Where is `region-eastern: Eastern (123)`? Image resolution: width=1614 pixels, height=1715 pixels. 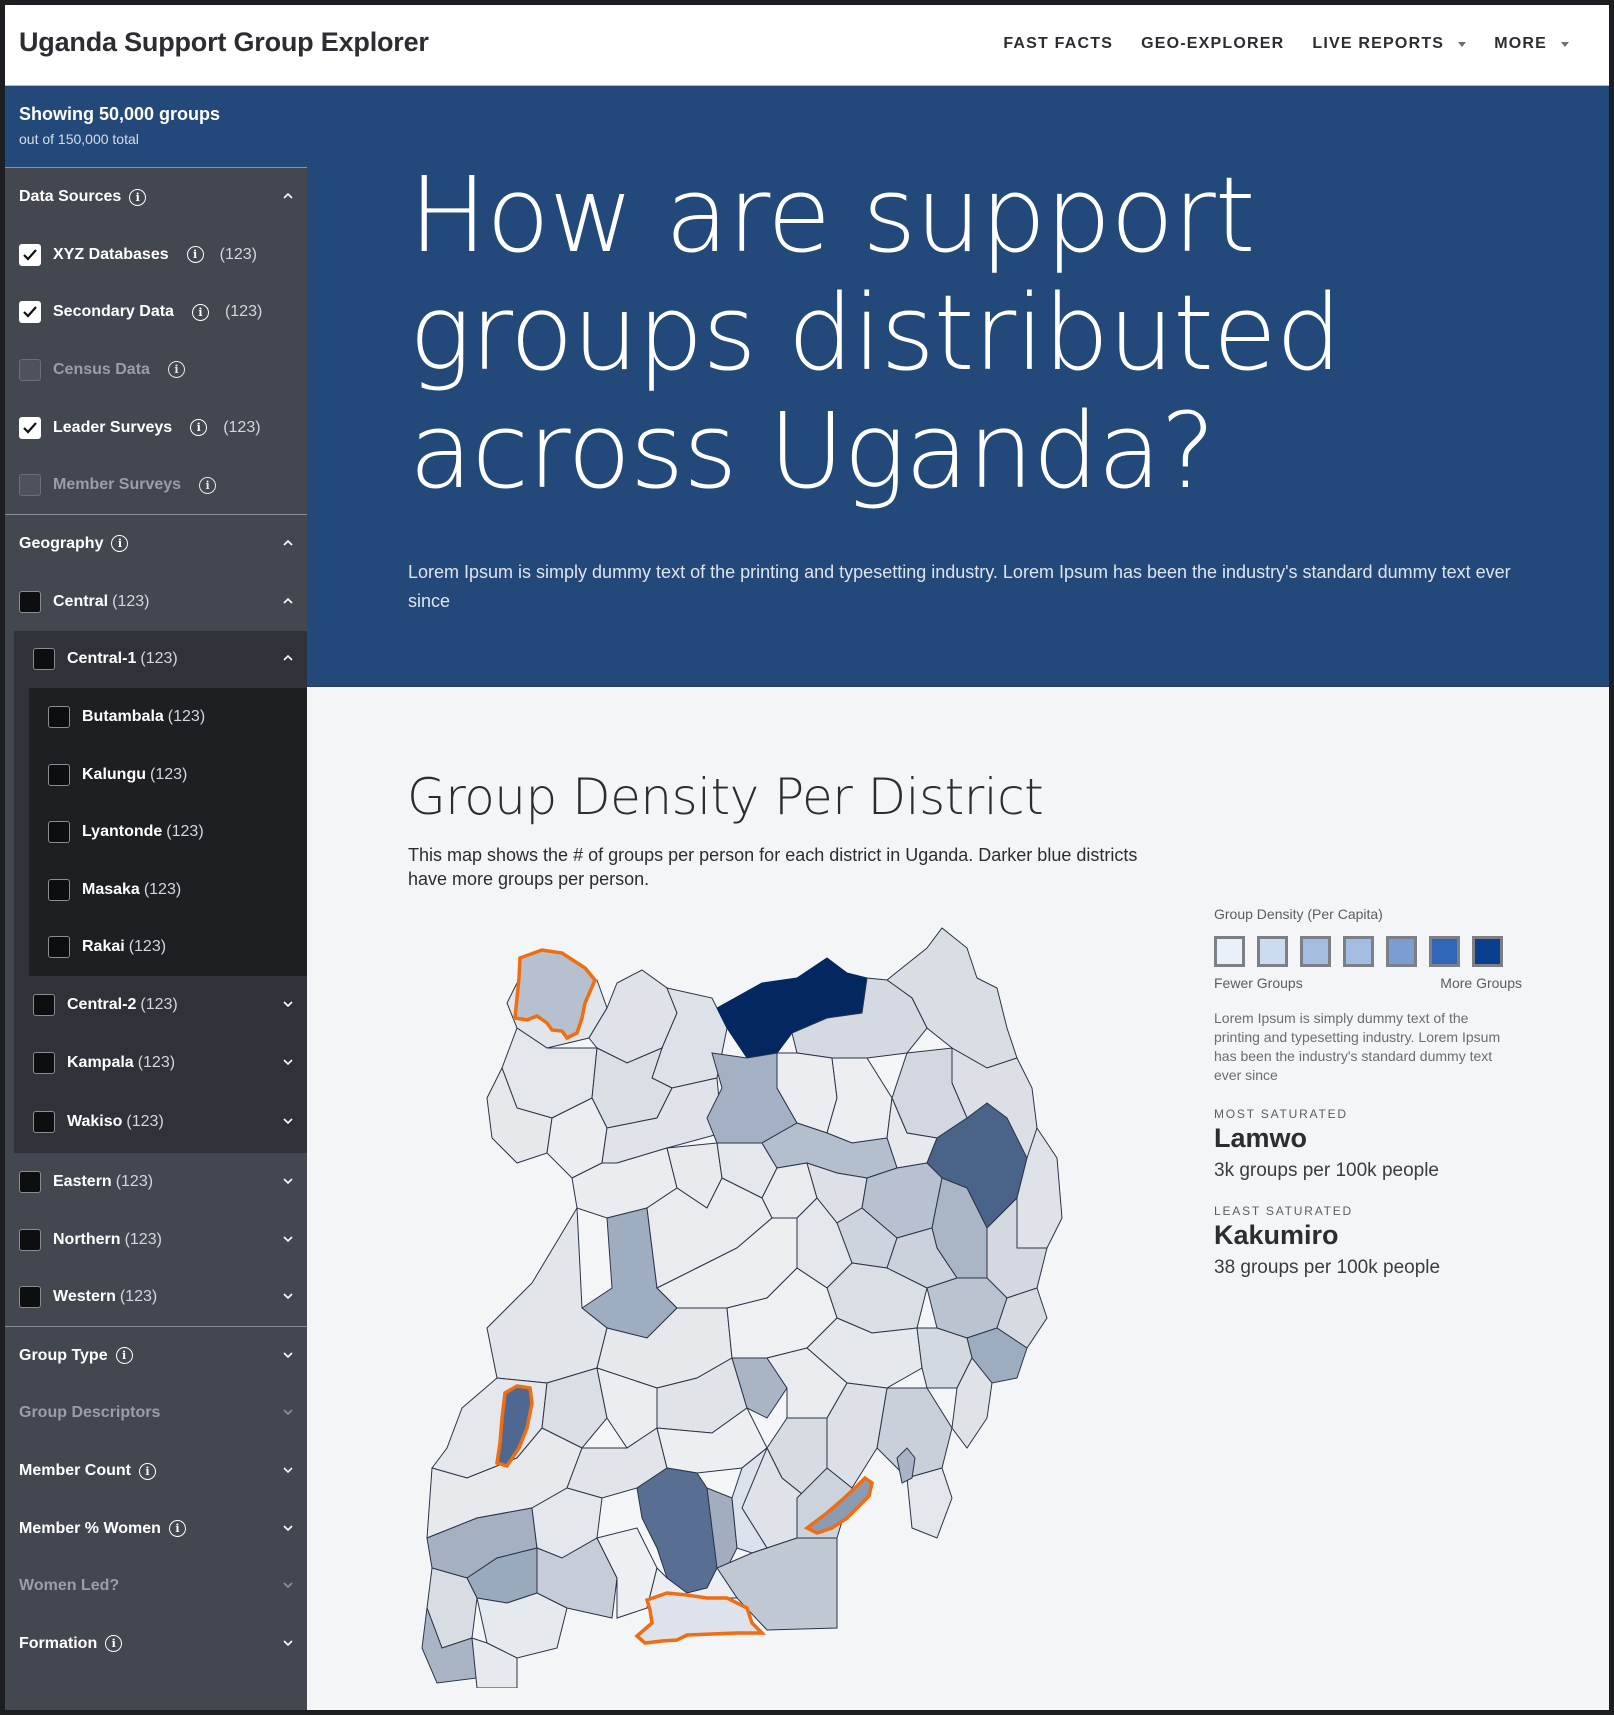
region-eastern: Eastern (123) is located at coordinates (156, 1182).